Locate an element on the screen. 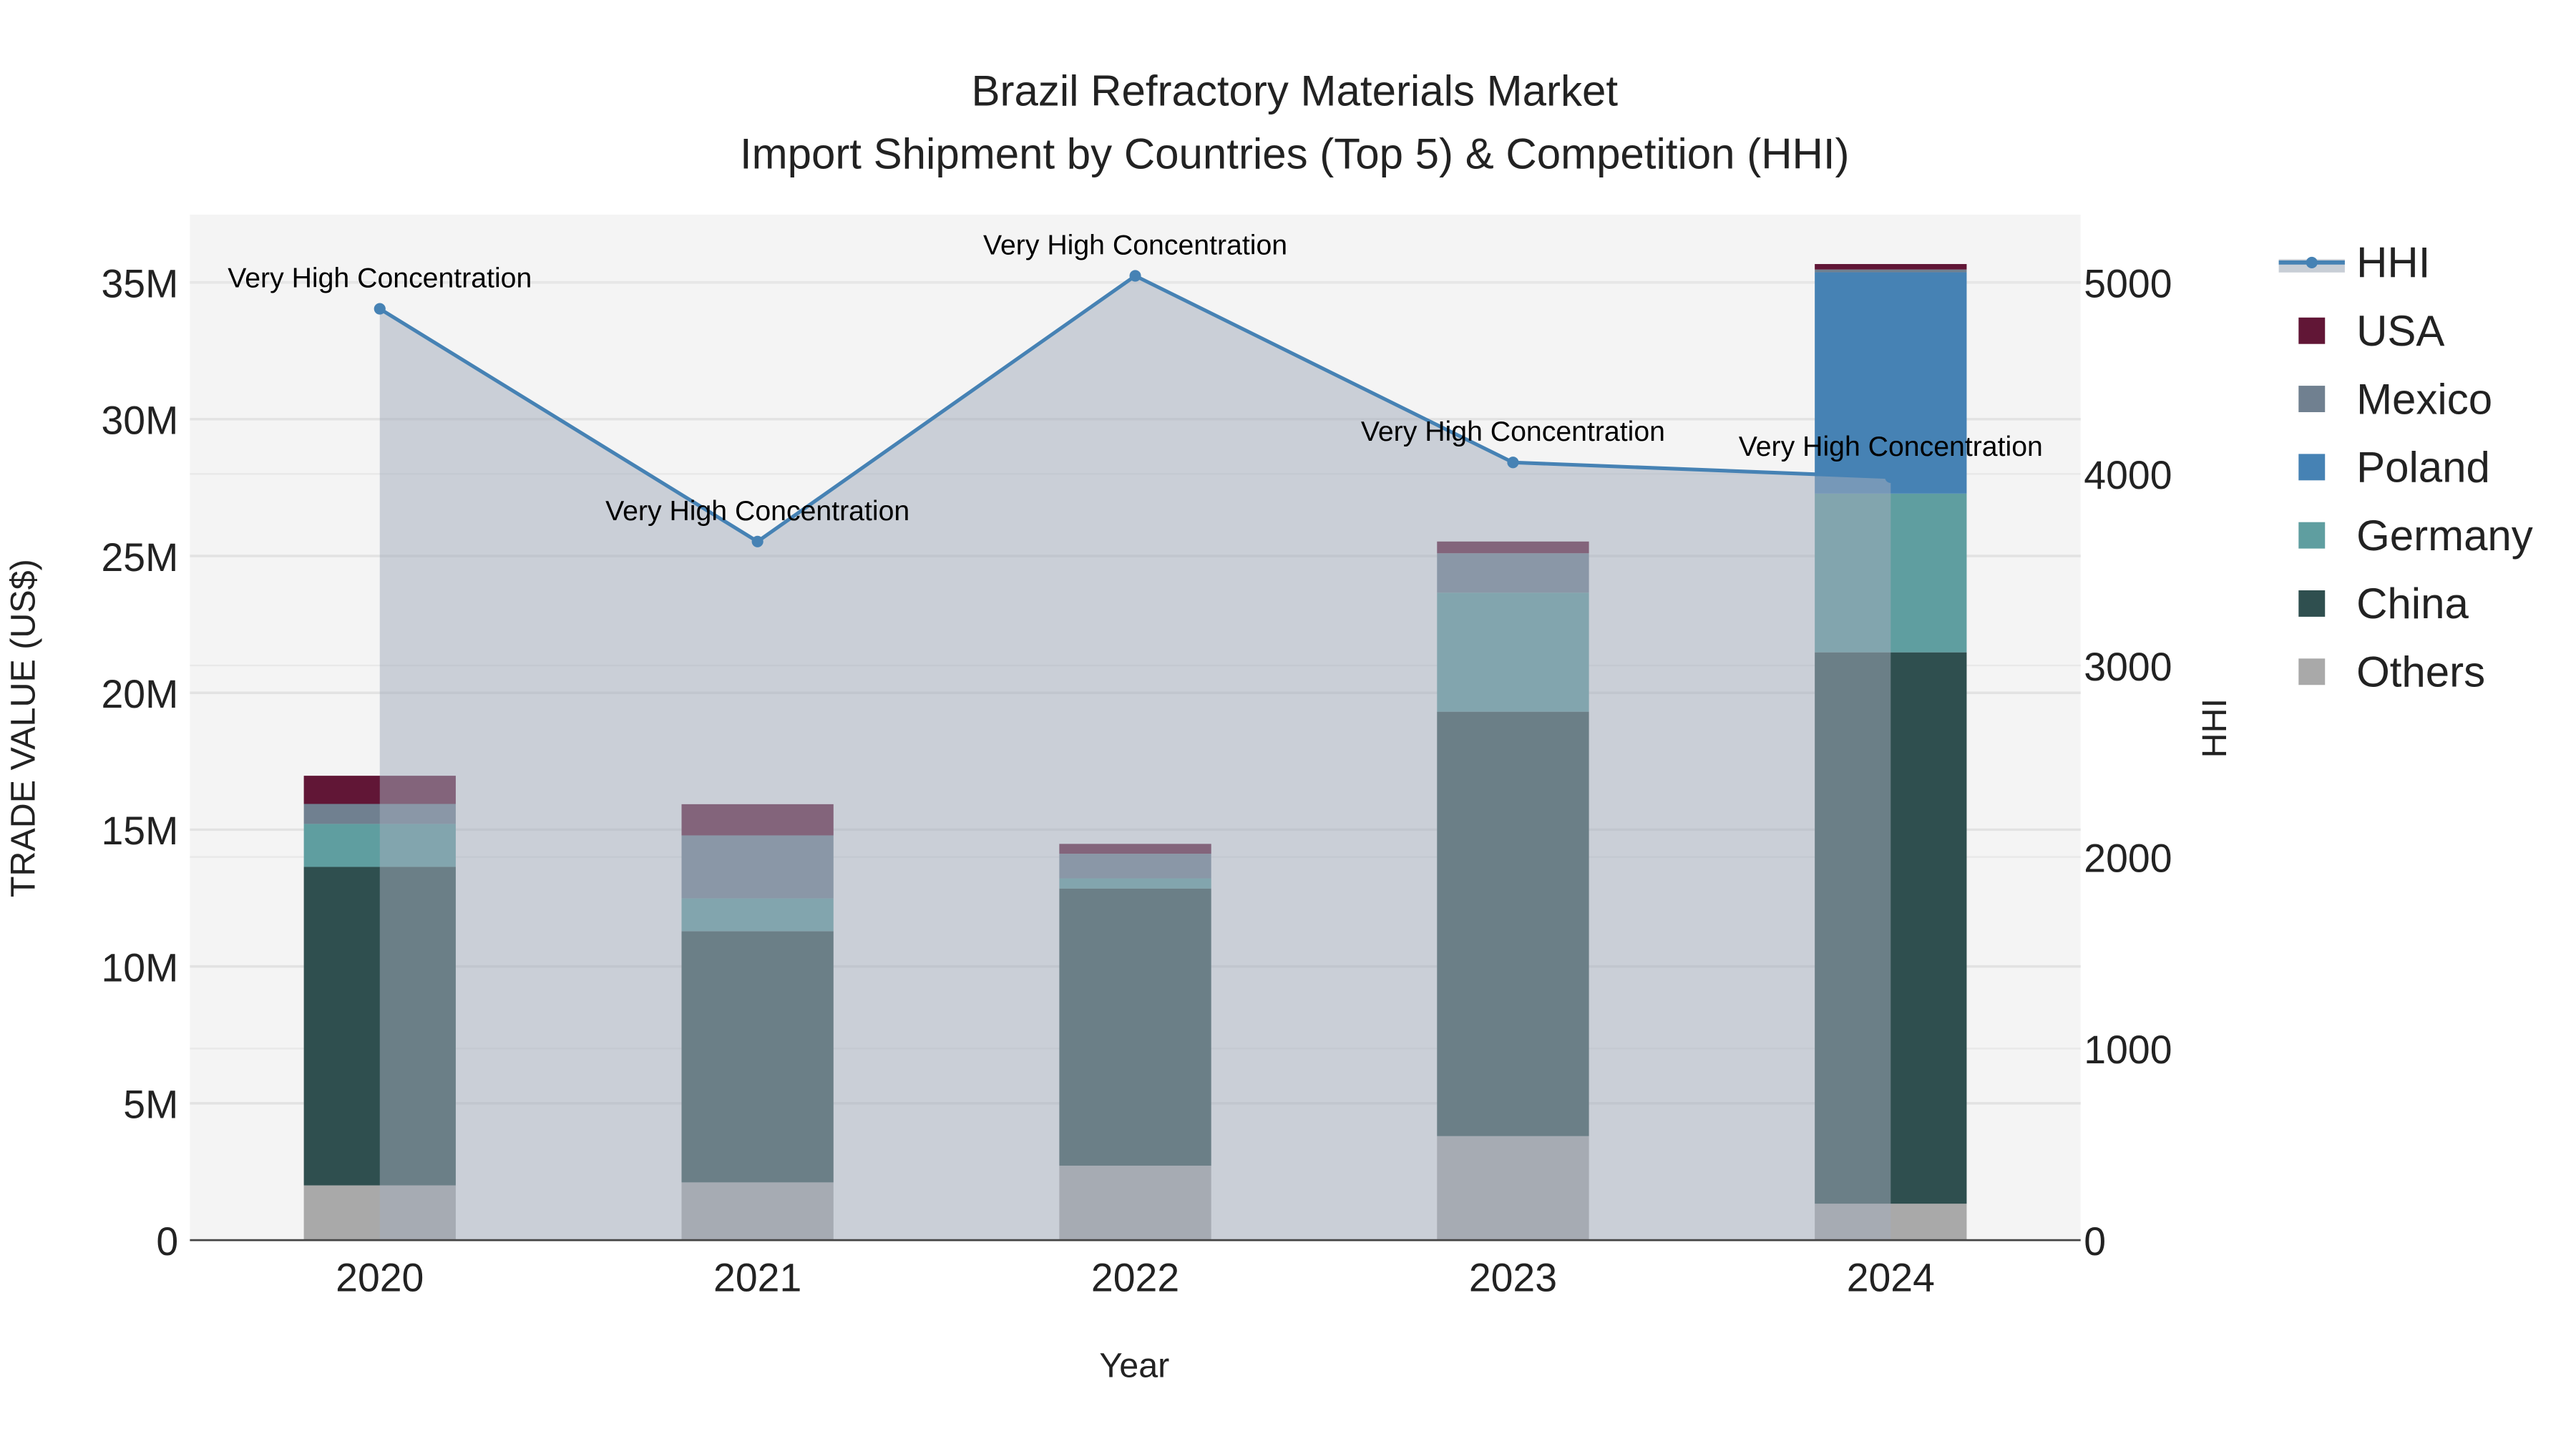  x-tick-label: 2022 is located at coordinates (1135, 1278).